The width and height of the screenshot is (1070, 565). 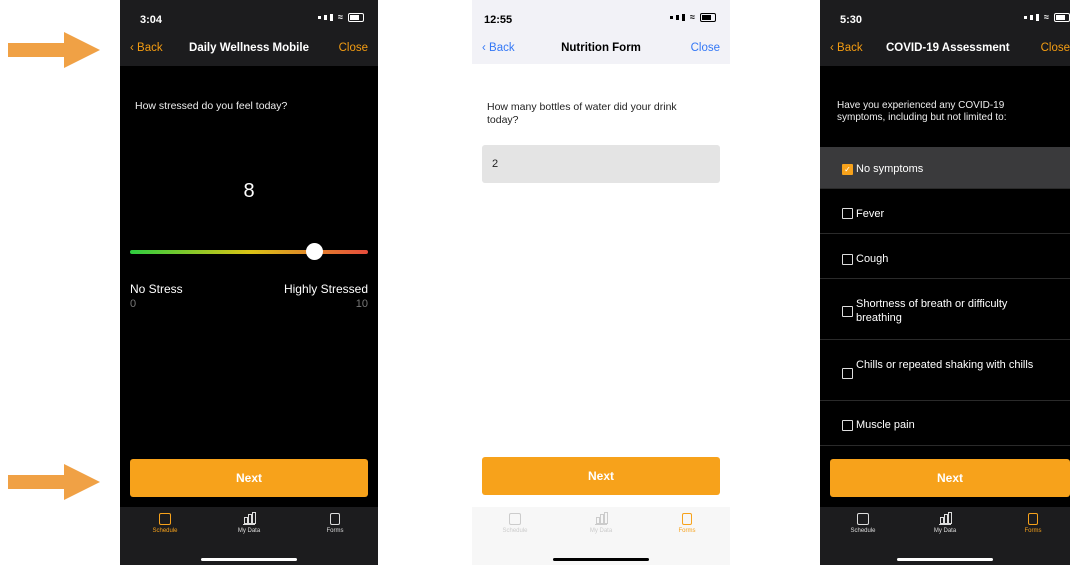 I want to click on option-cough: Cough, so click(x=945, y=256).